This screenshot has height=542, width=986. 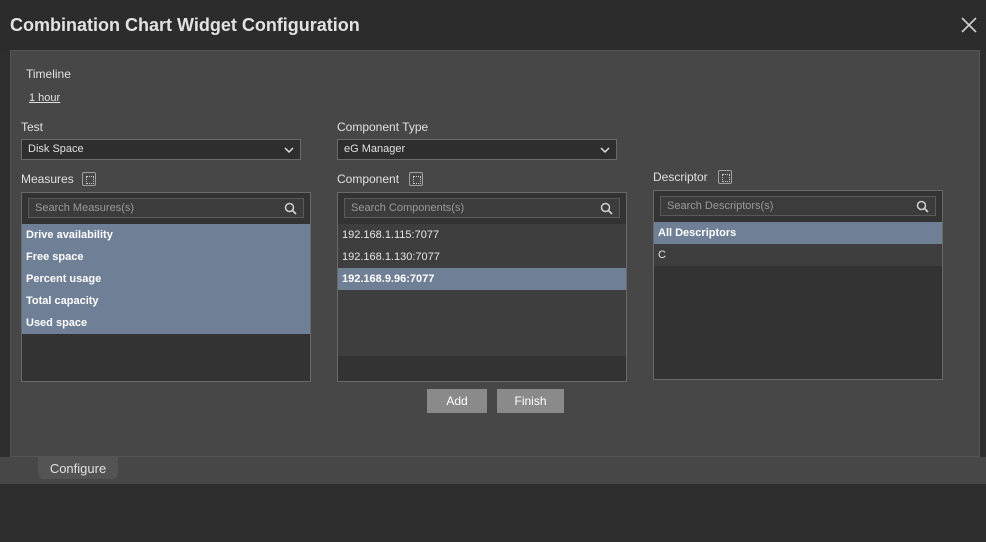 I want to click on measure-item: Percent usage, so click(x=166, y=279).